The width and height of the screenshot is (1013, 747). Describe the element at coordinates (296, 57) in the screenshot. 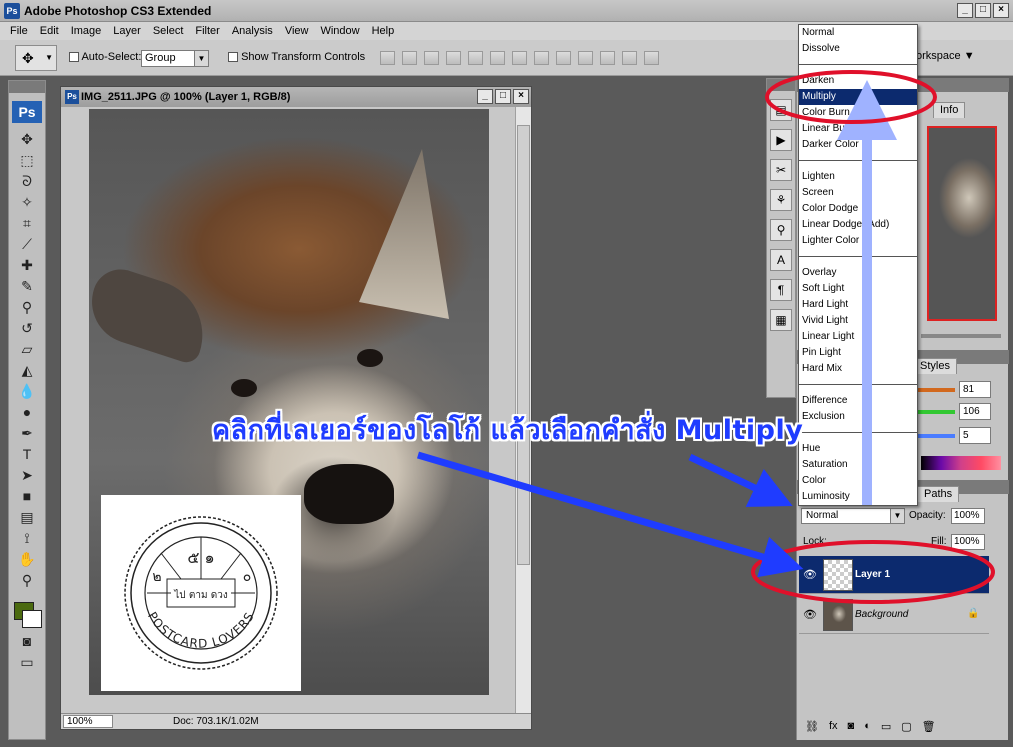

I see `show-transform-option: Show Transform Controls` at that location.